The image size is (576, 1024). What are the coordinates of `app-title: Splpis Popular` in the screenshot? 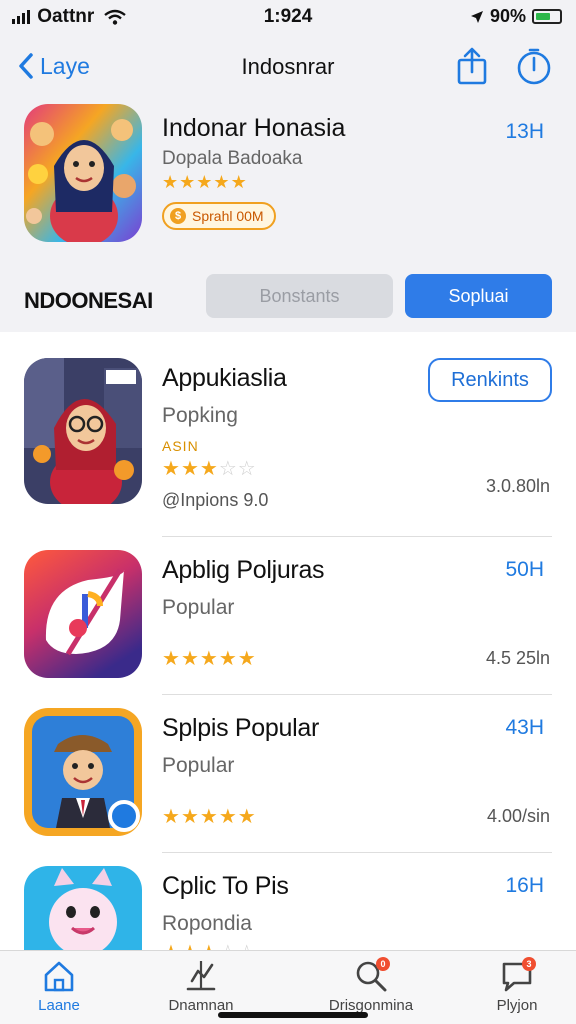 It's located at (241, 728).